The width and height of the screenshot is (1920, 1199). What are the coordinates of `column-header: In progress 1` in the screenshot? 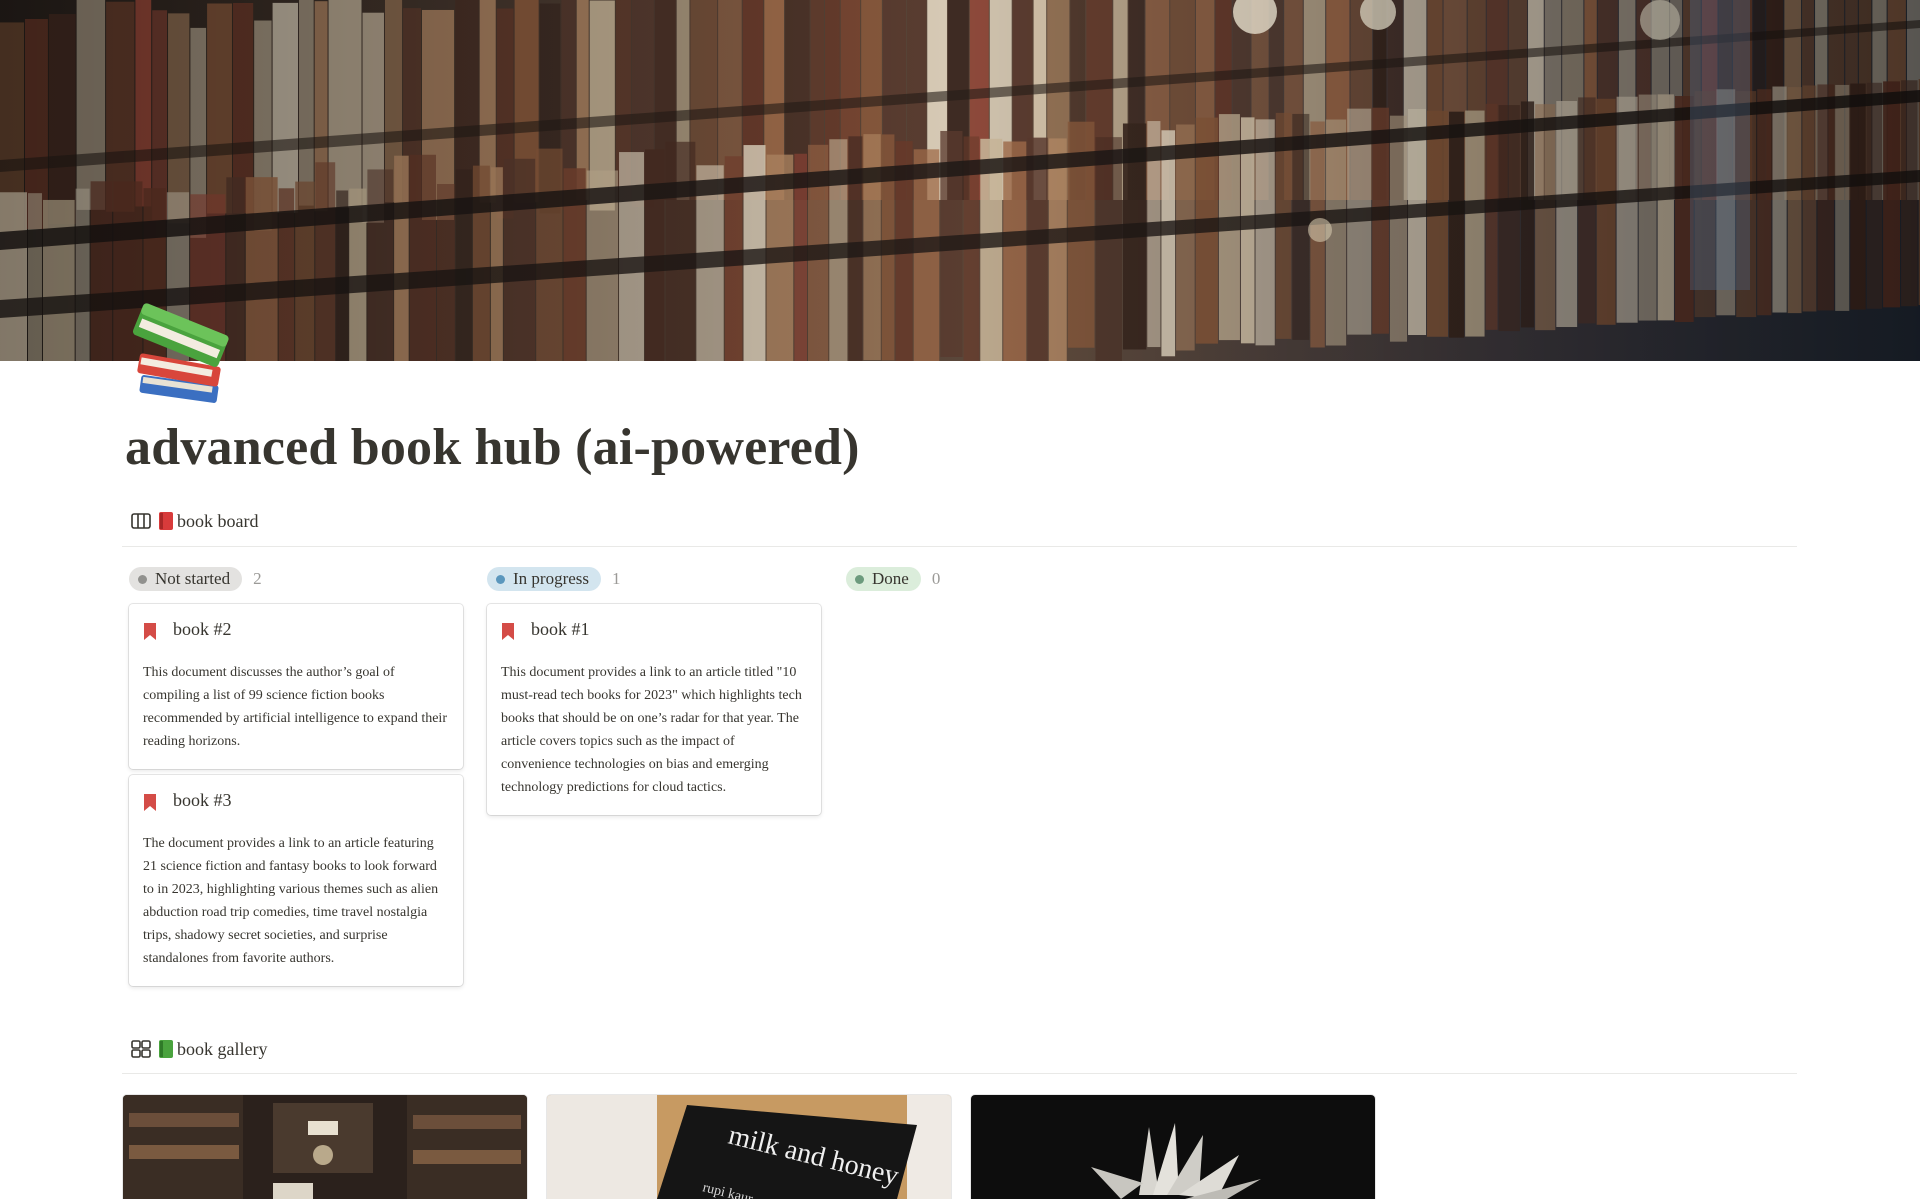 It's located at (655, 579).